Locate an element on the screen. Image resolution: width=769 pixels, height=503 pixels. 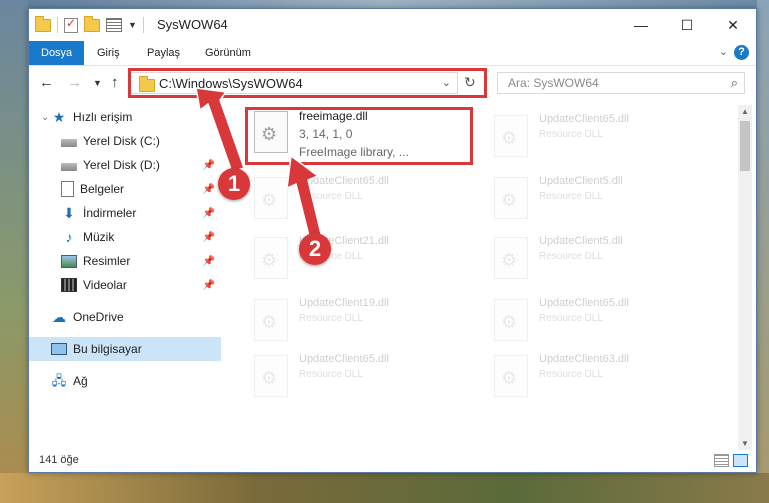
sidebar-item-onedrive: ☁ OneDrive is located at coordinates (125, 317).